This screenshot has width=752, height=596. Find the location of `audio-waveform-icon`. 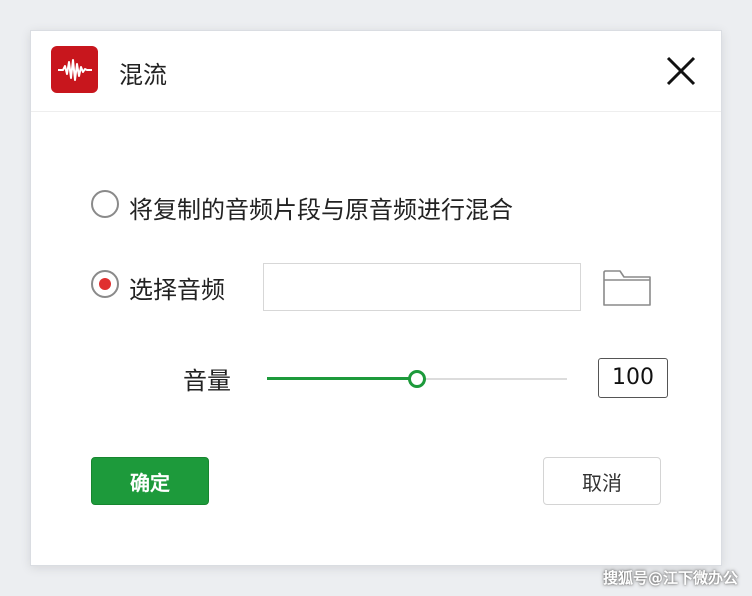

audio-waveform-icon is located at coordinates (74, 69).